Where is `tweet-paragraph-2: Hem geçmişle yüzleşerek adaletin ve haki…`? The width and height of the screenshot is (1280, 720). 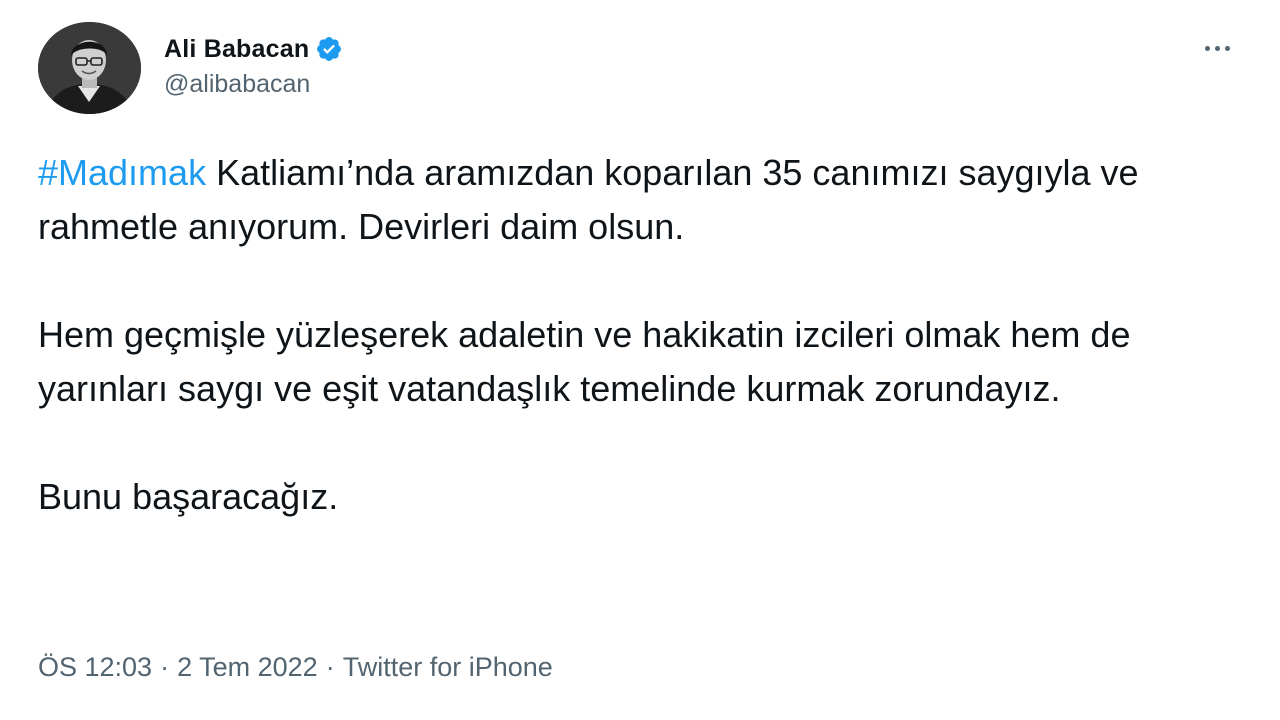 tweet-paragraph-2: Hem geçmişle yüzleşerek adaletin ve haki… is located at coordinates (584, 361).